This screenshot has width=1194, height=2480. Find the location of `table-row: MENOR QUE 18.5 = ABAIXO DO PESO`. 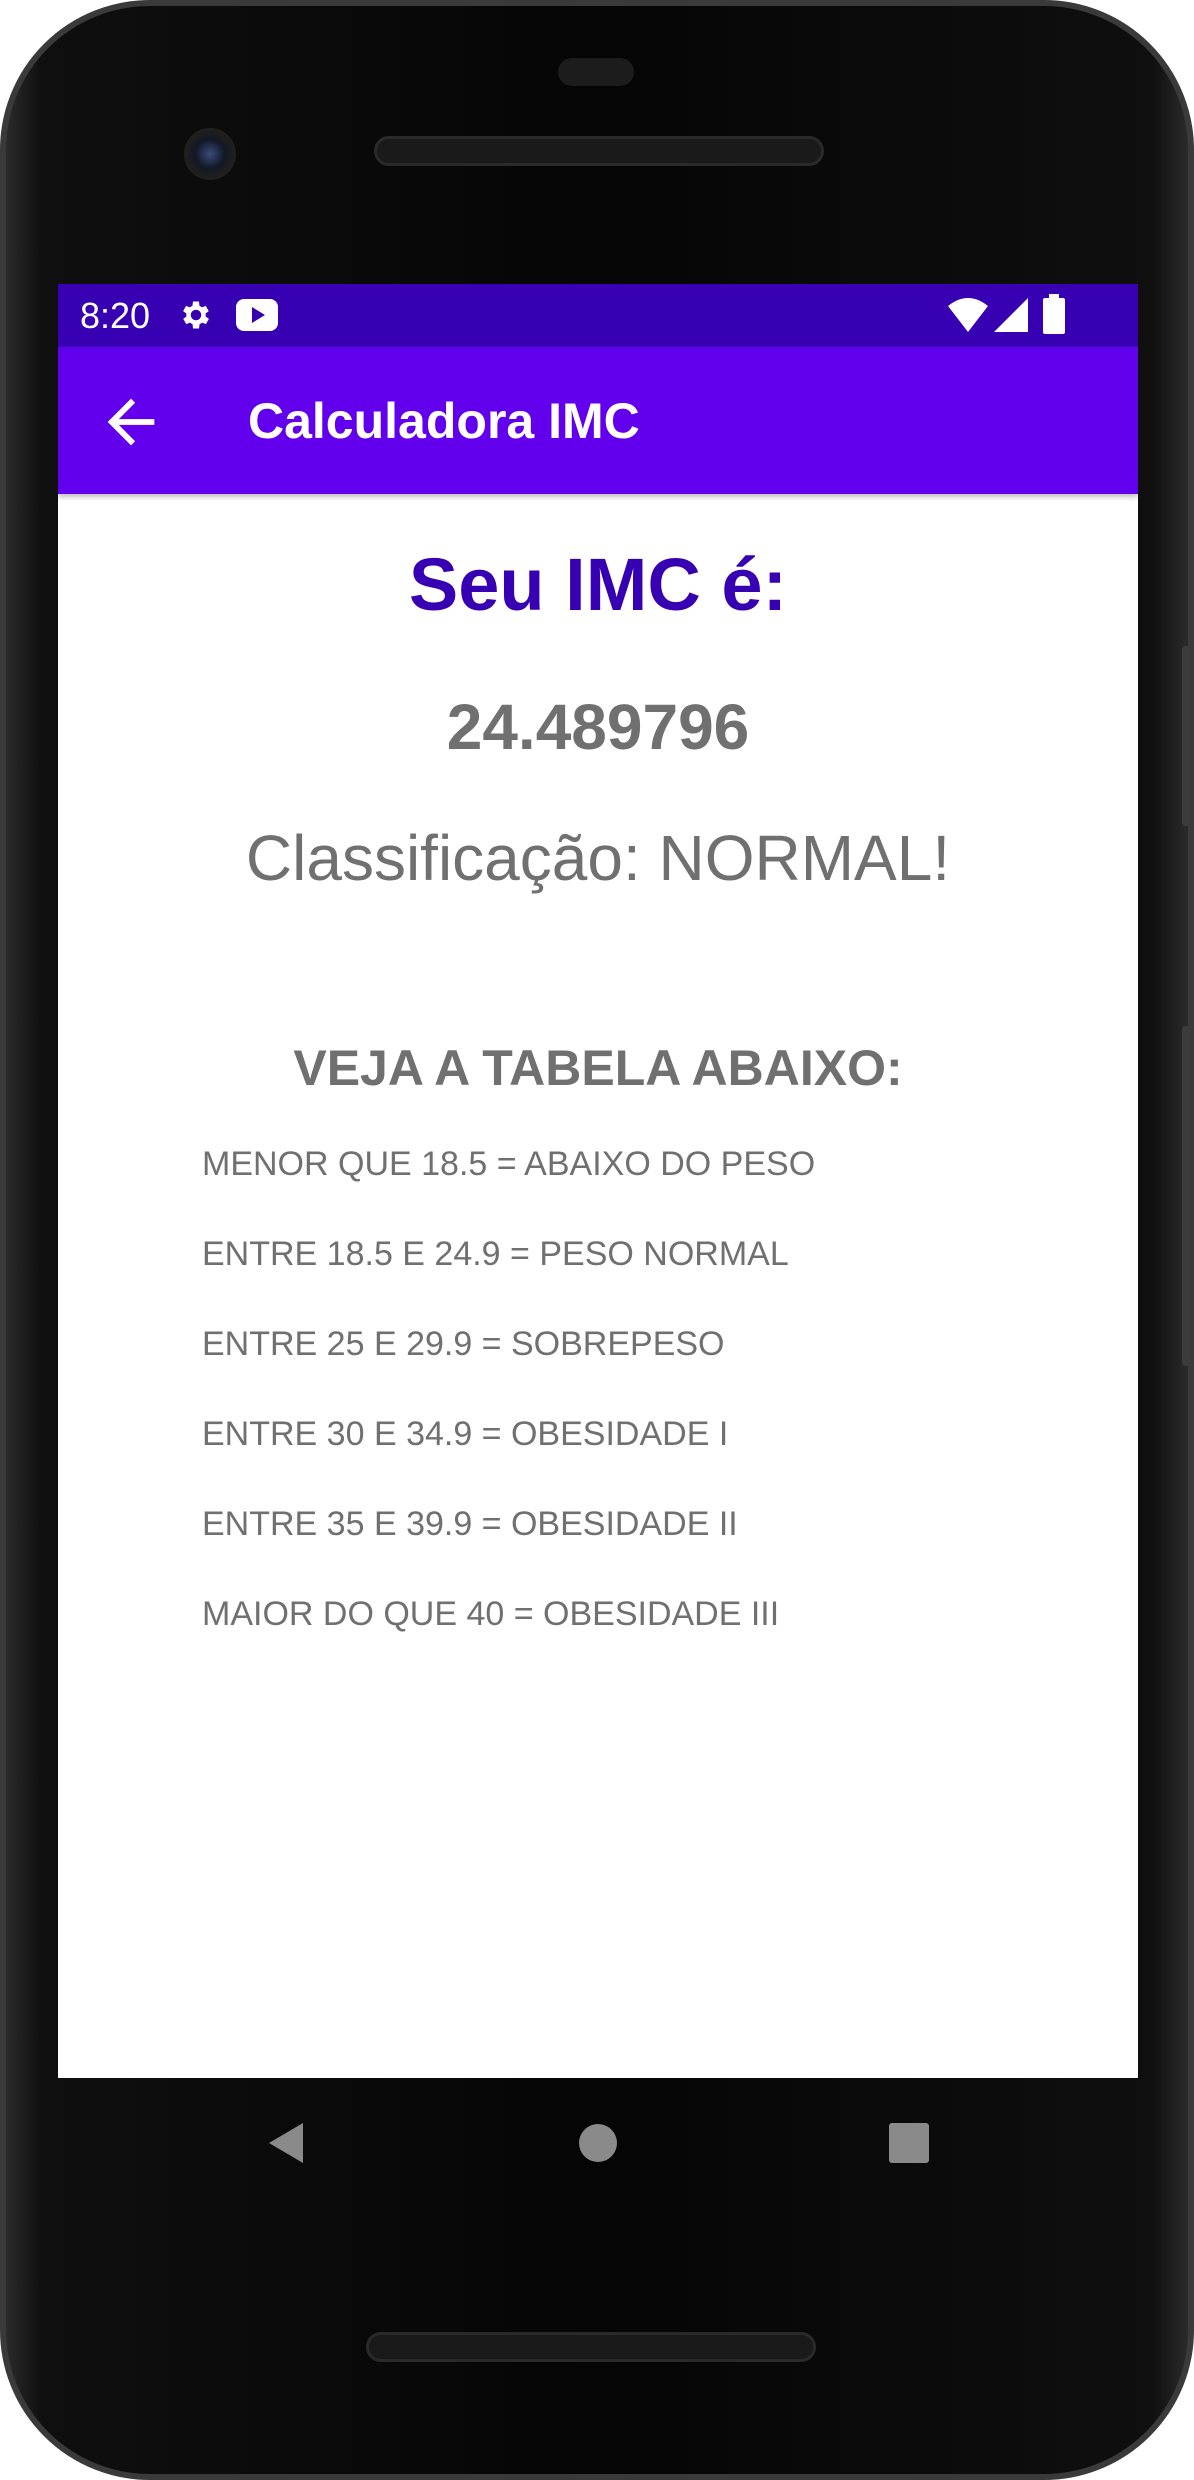

table-row: MENOR QUE 18.5 = ABAIXO DO PESO is located at coordinates (509, 1164).